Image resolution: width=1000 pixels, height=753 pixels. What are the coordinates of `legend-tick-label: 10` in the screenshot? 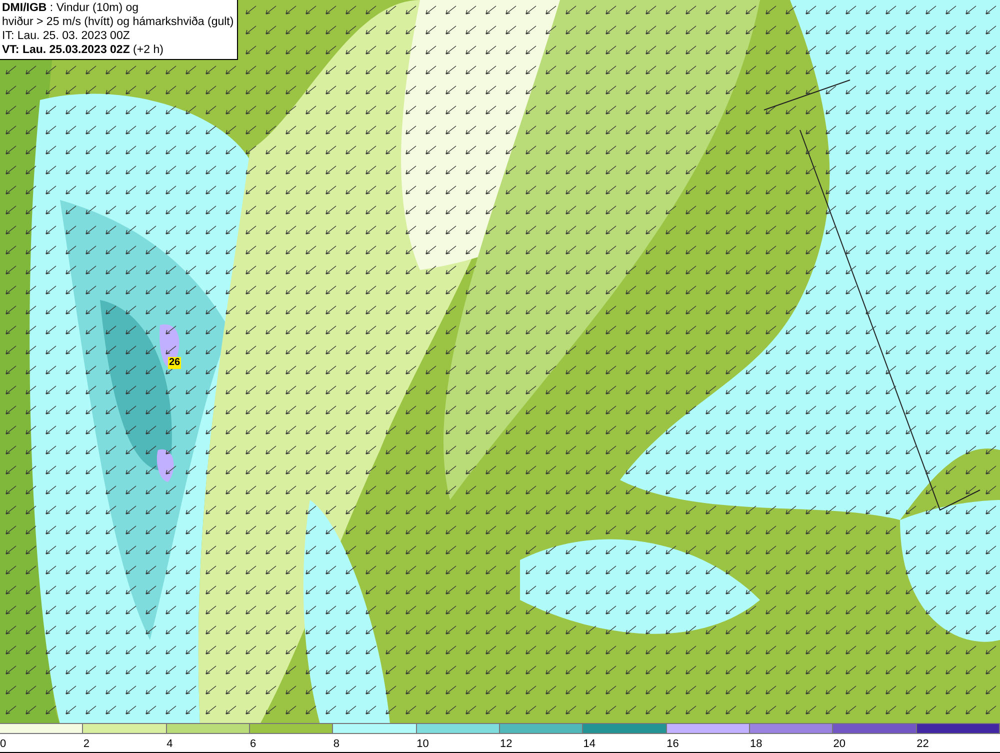 It's located at (422, 744).